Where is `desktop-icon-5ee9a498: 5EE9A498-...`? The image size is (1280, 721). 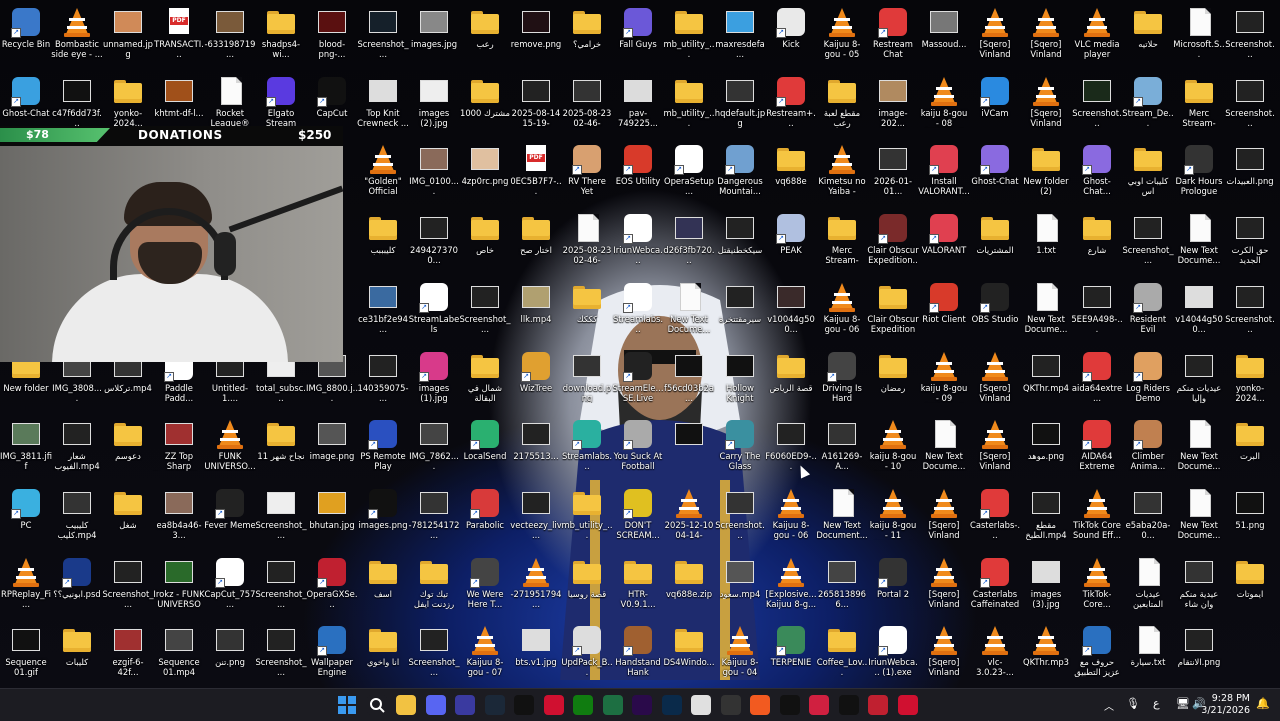 desktop-icon-5ee9a498: 5EE9A498-... is located at coordinates (1097, 311).